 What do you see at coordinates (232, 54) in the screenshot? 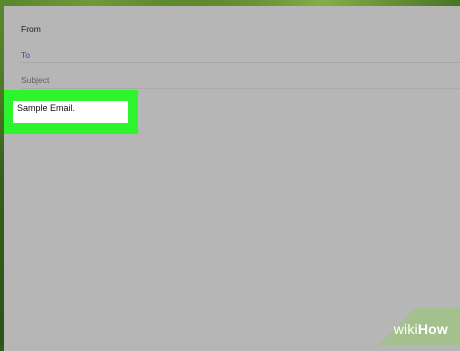
I see `to-field: To` at bounding box center [232, 54].